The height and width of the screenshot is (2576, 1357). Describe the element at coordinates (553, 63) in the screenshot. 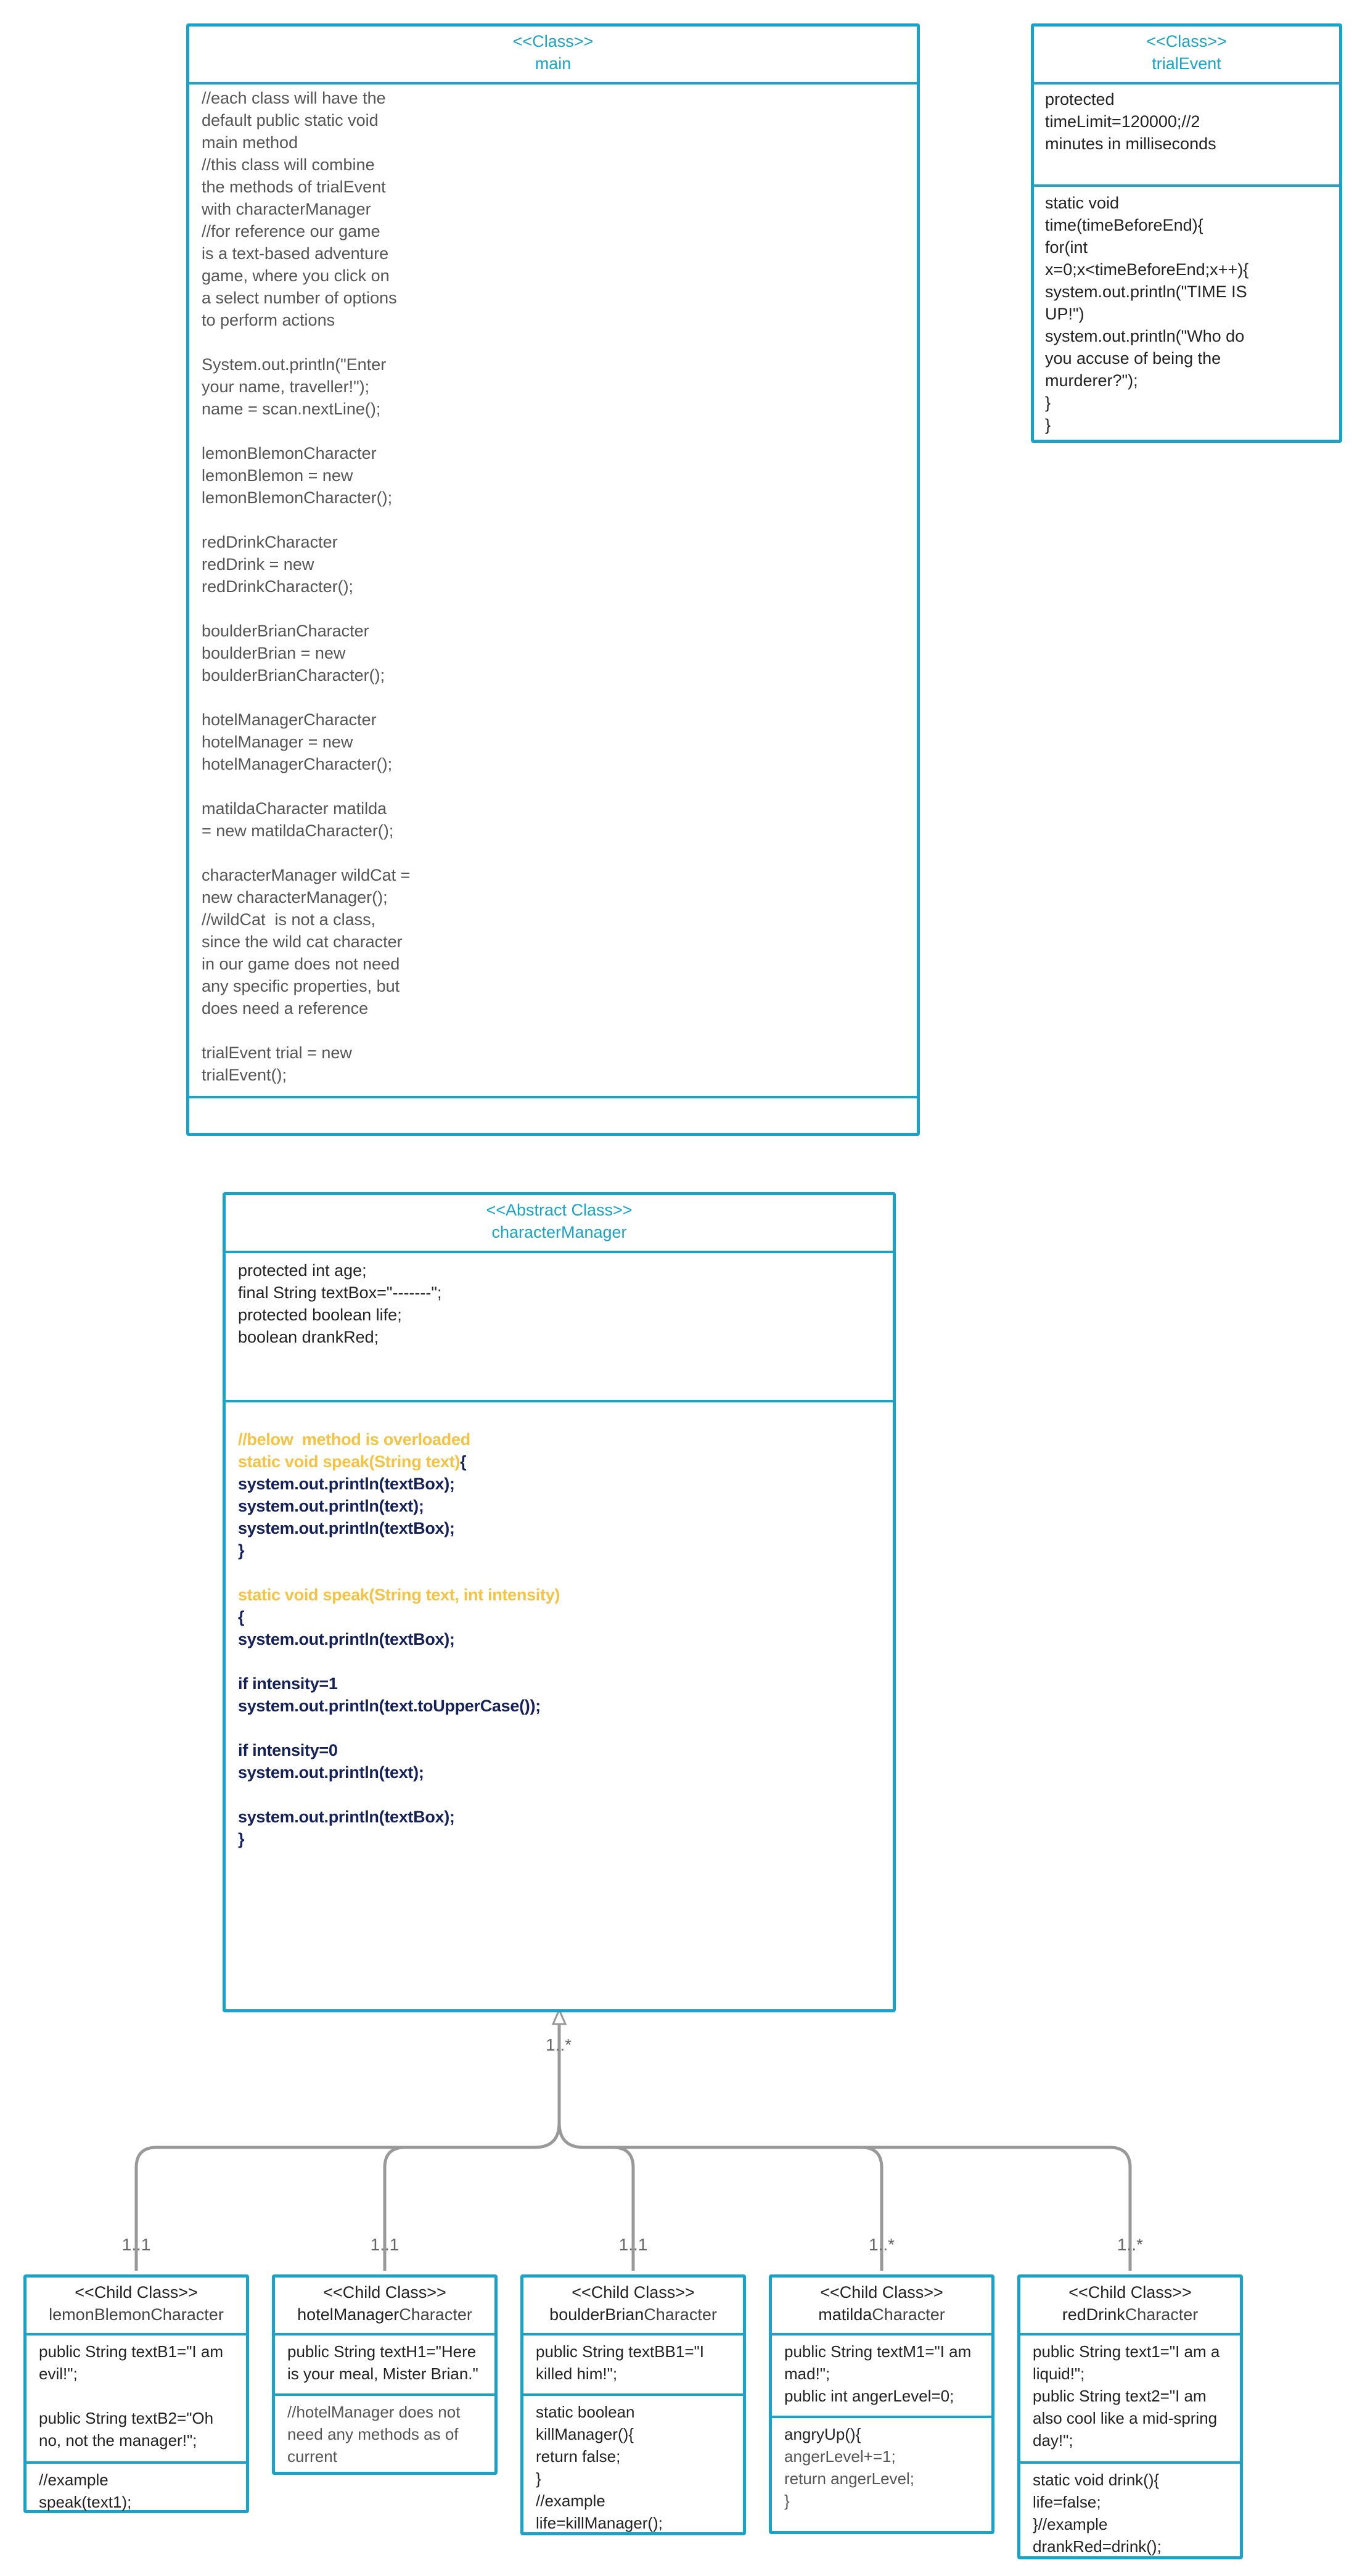

I see `class-main-name: main` at that location.